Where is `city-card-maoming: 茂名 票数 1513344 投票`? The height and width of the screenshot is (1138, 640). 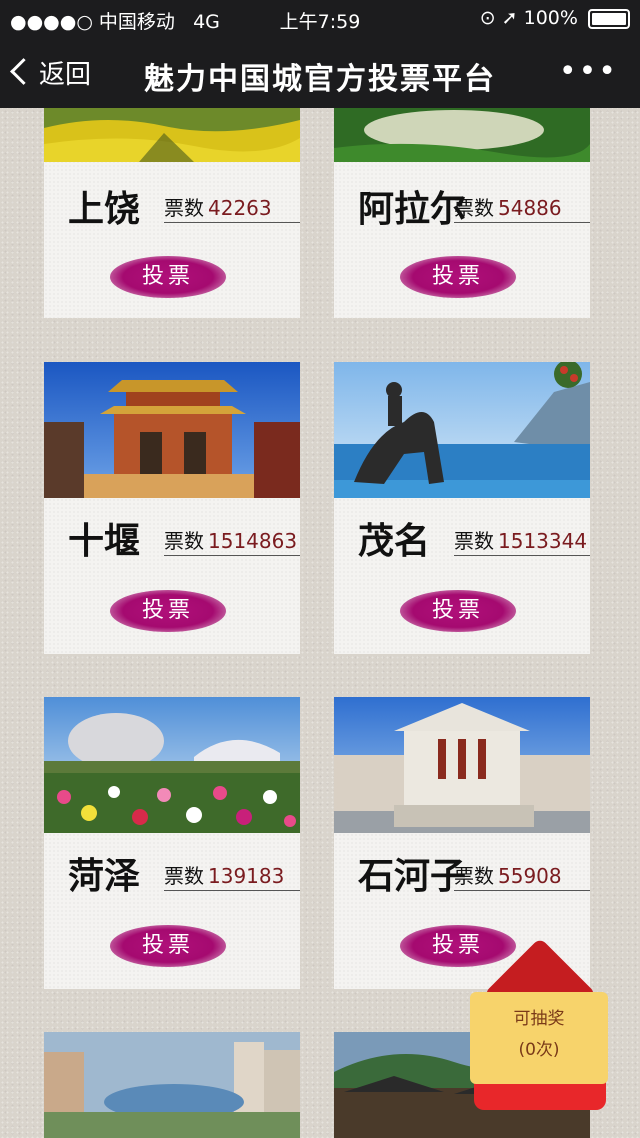 city-card-maoming: 茂名 票数 1513344 投票 is located at coordinates (462, 508).